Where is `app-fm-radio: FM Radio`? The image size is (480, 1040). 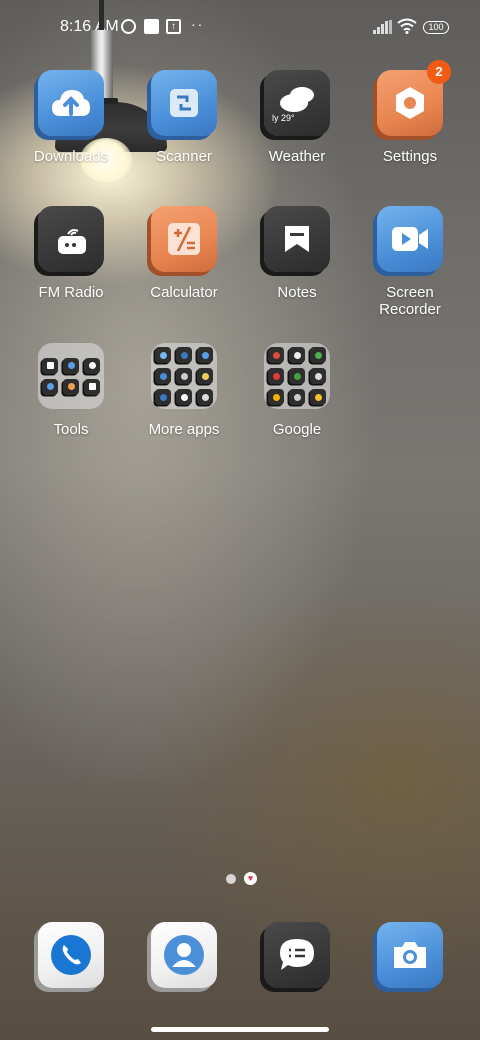 app-fm-radio: FM Radio is located at coordinates (71, 261).